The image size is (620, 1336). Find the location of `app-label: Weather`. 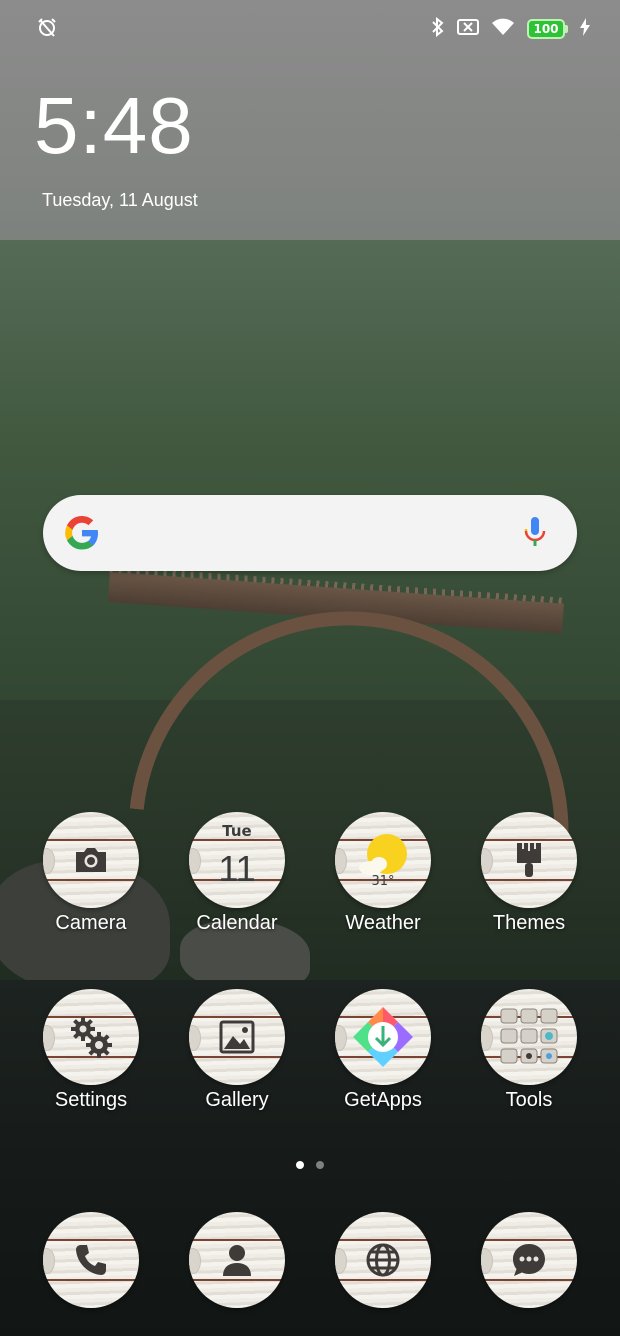

app-label: Weather is located at coordinates (383, 923).